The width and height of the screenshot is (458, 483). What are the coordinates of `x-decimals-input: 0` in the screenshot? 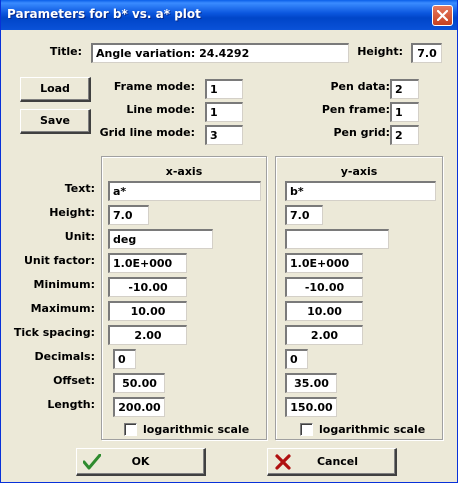 It's located at (124, 359).